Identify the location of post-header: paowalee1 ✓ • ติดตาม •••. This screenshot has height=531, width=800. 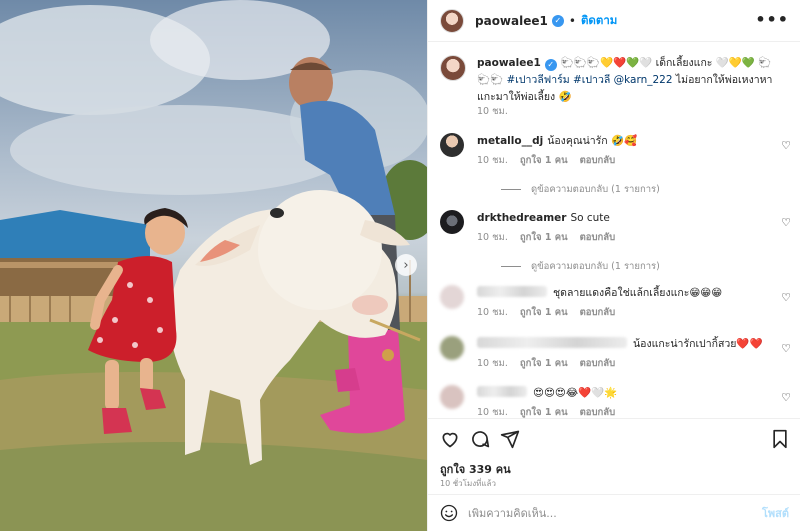
(614, 21).